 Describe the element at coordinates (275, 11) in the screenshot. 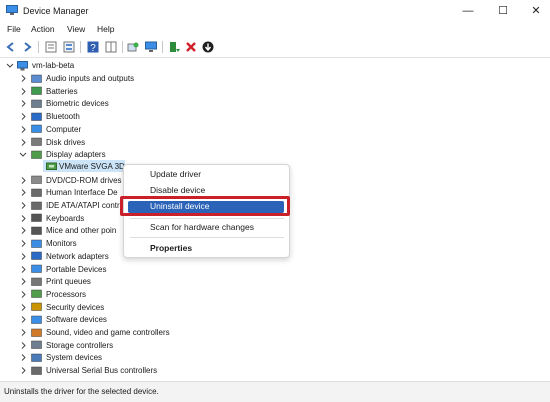

I see `title-bar: Device Manager — ☐ ✕` at that location.